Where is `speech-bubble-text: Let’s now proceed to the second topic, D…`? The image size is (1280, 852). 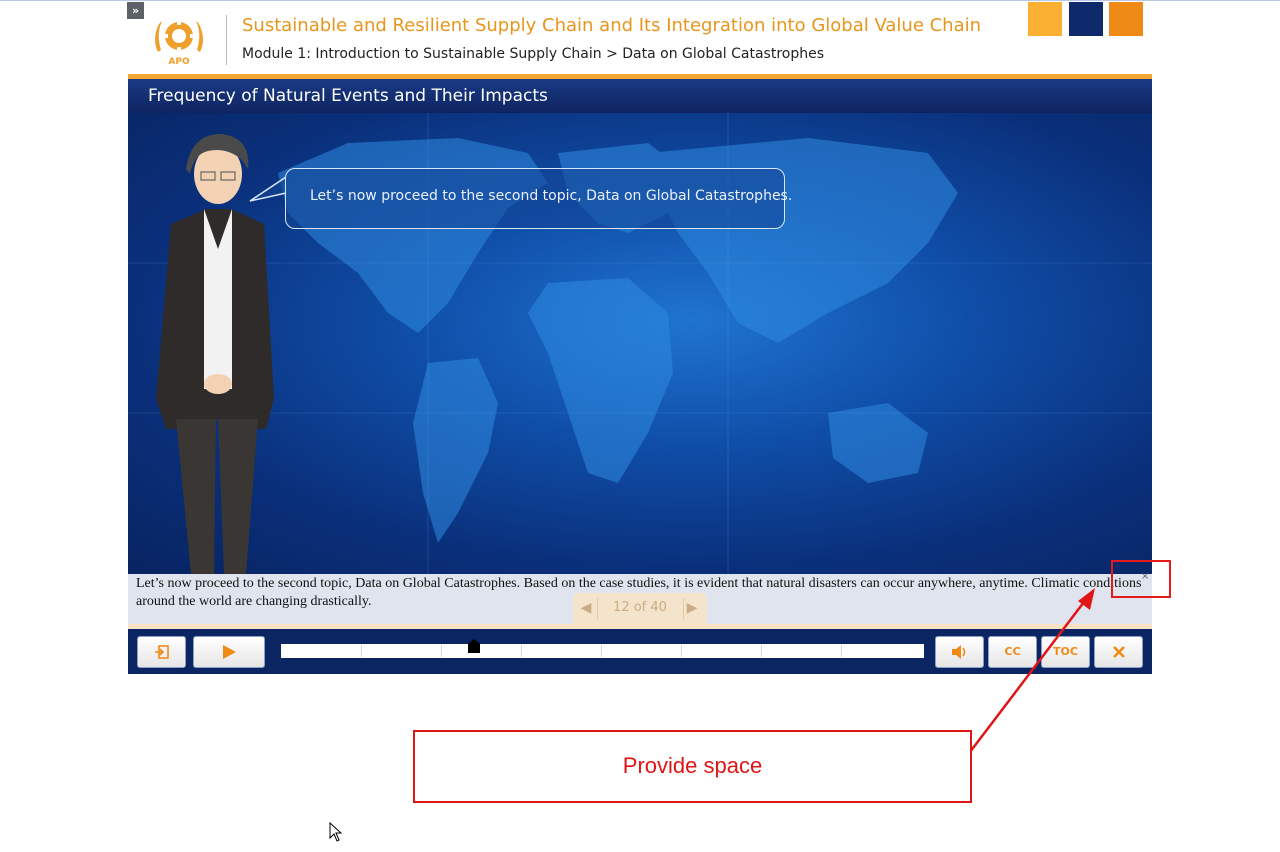
speech-bubble-text: Let’s now proceed to the second topic, D… is located at coordinates (551, 196).